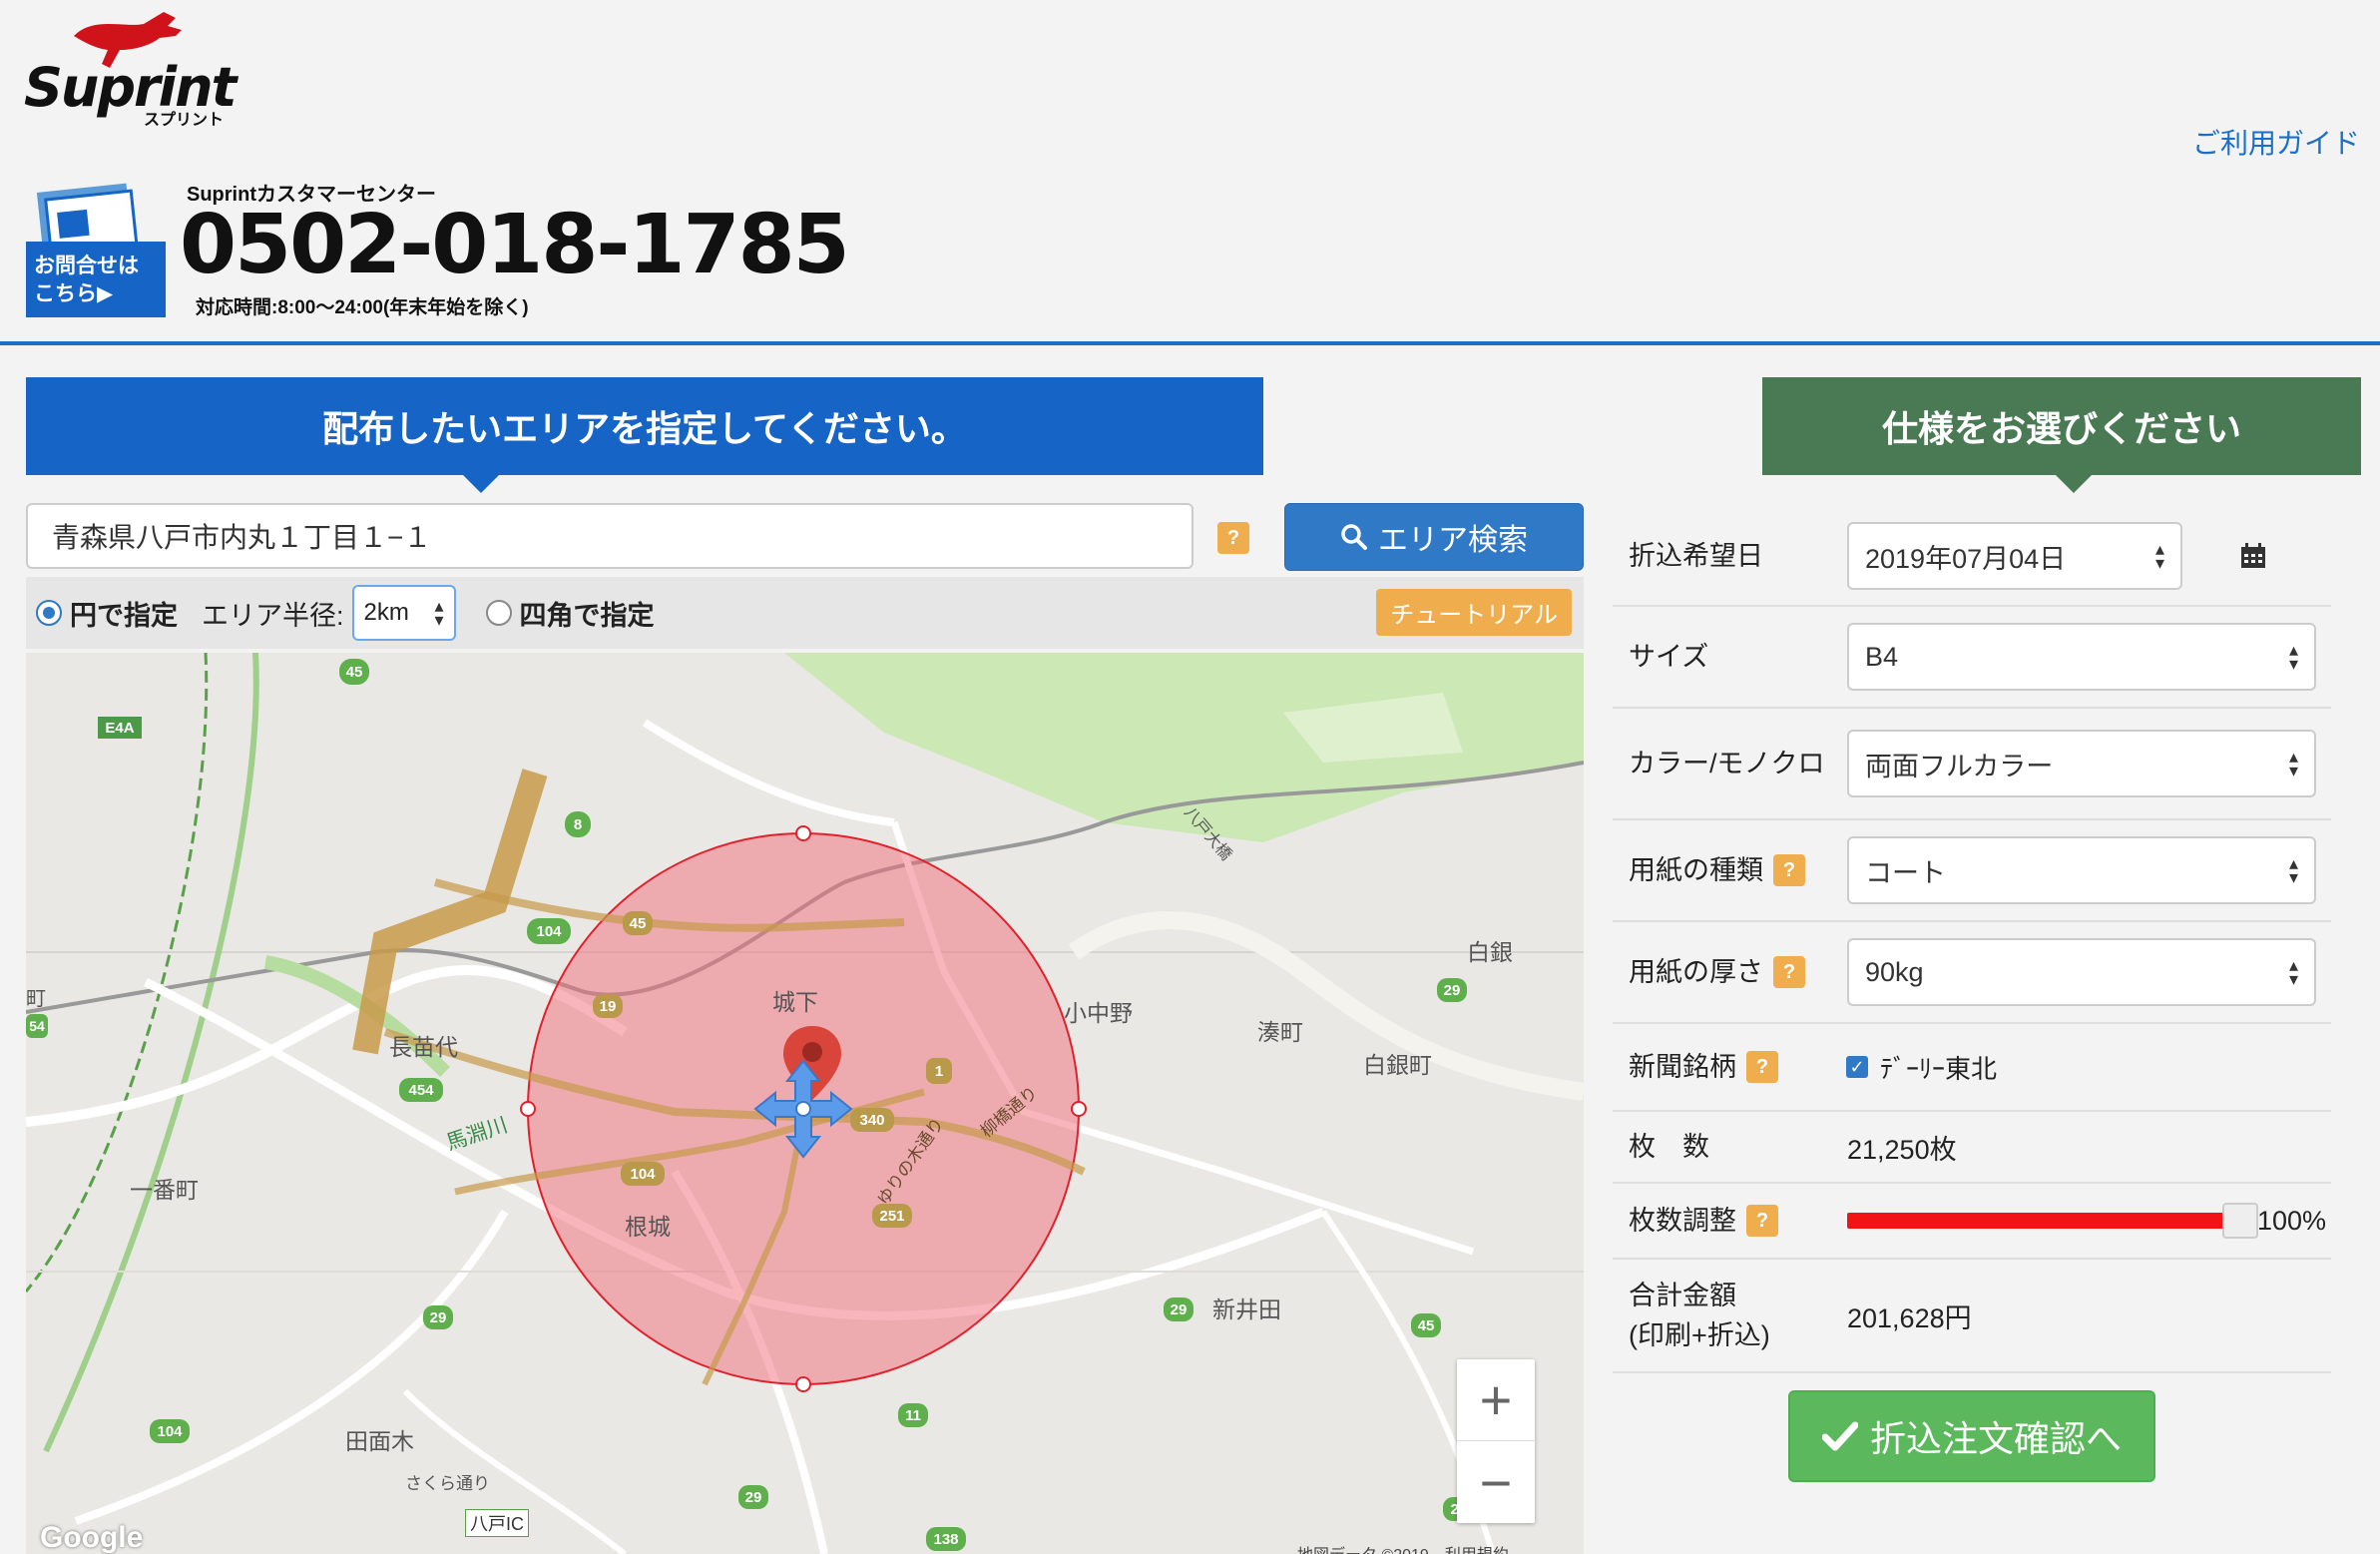 The height and width of the screenshot is (1554, 2380). Describe the element at coordinates (86, 266) in the screenshot. I see `contact-badge-line1: お問合せは` at that location.